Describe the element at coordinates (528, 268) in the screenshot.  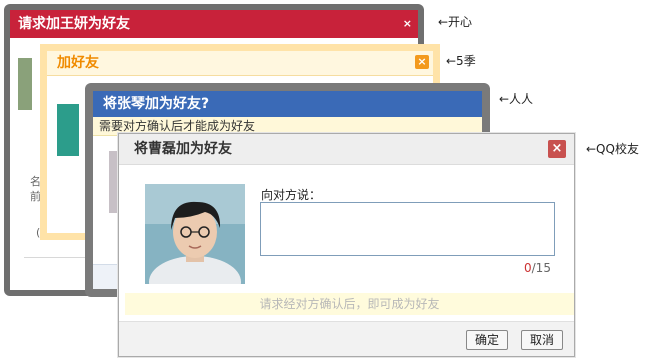
I see `char-count-current: 0` at that location.